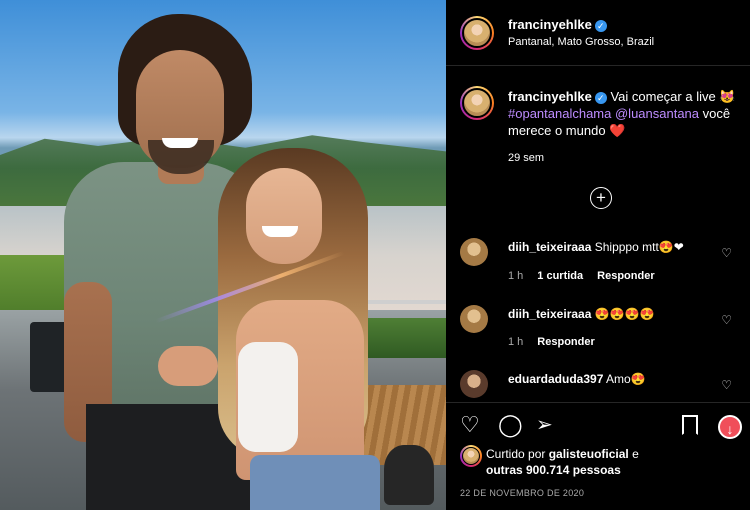 This screenshot has width=750, height=510. I want to click on photo-grass-right, so click(401, 338).